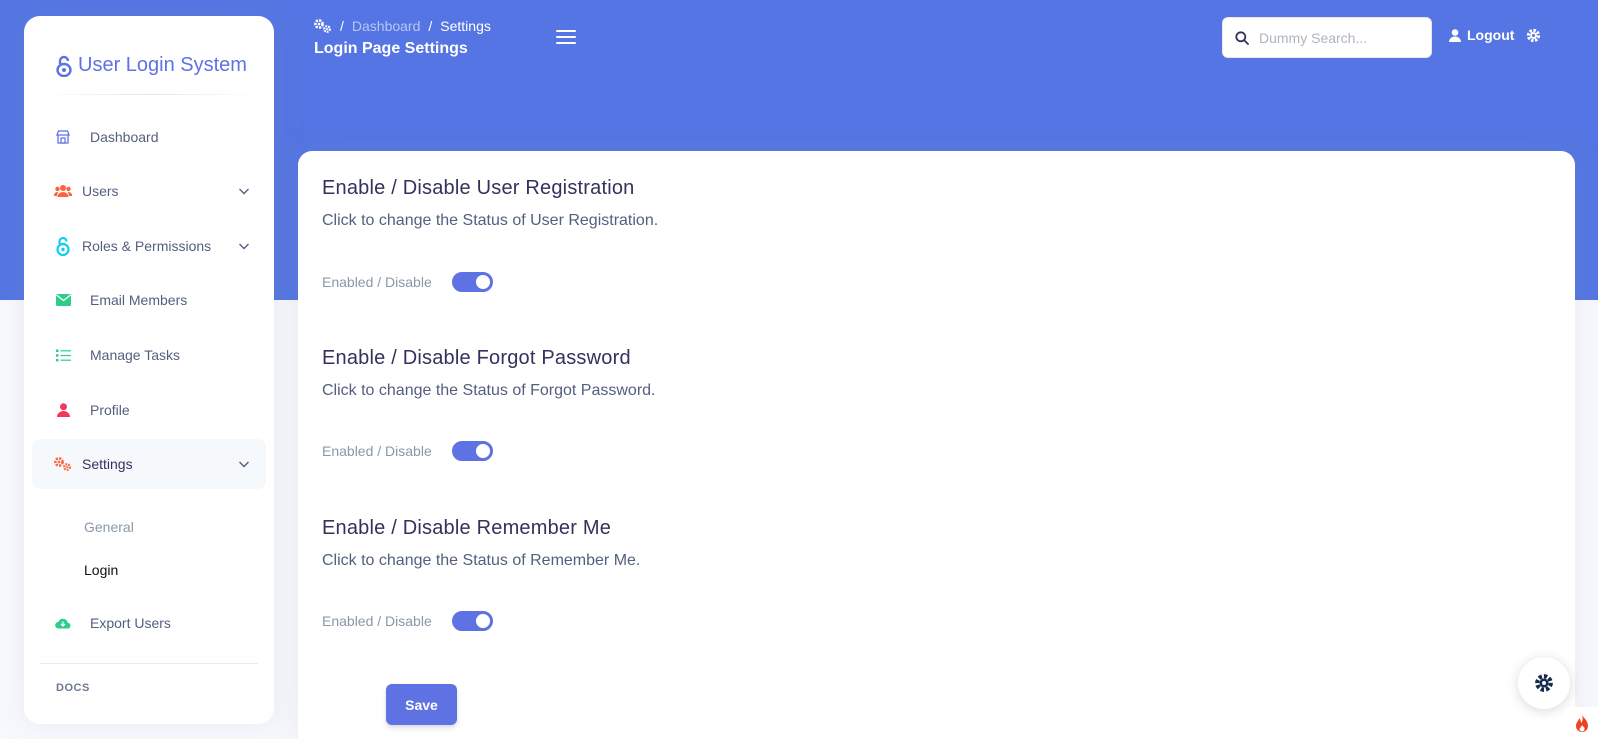  What do you see at coordinates (63, 355) in the screenshot?
I see `list-icon` at bounding box center [63, 355].